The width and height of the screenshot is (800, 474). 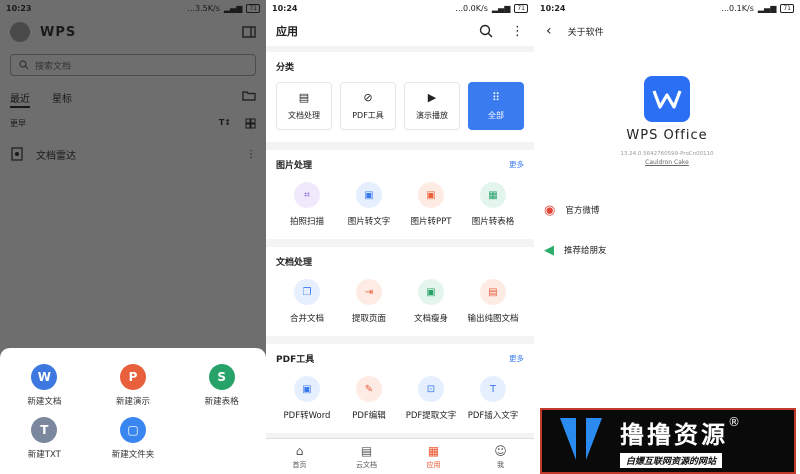 What do you see at coordinates (496, 106) in the screenshot?
I see `category-tile: ⠿ 全部` at bounding box center [496, 106].